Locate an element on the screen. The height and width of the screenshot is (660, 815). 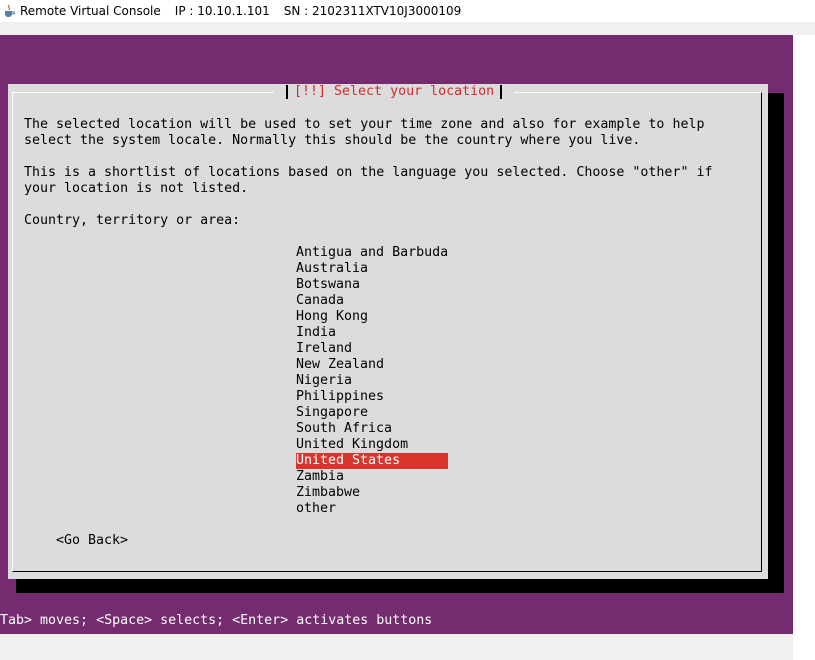
country-option: Ireland is located at coordinates (372, 349).